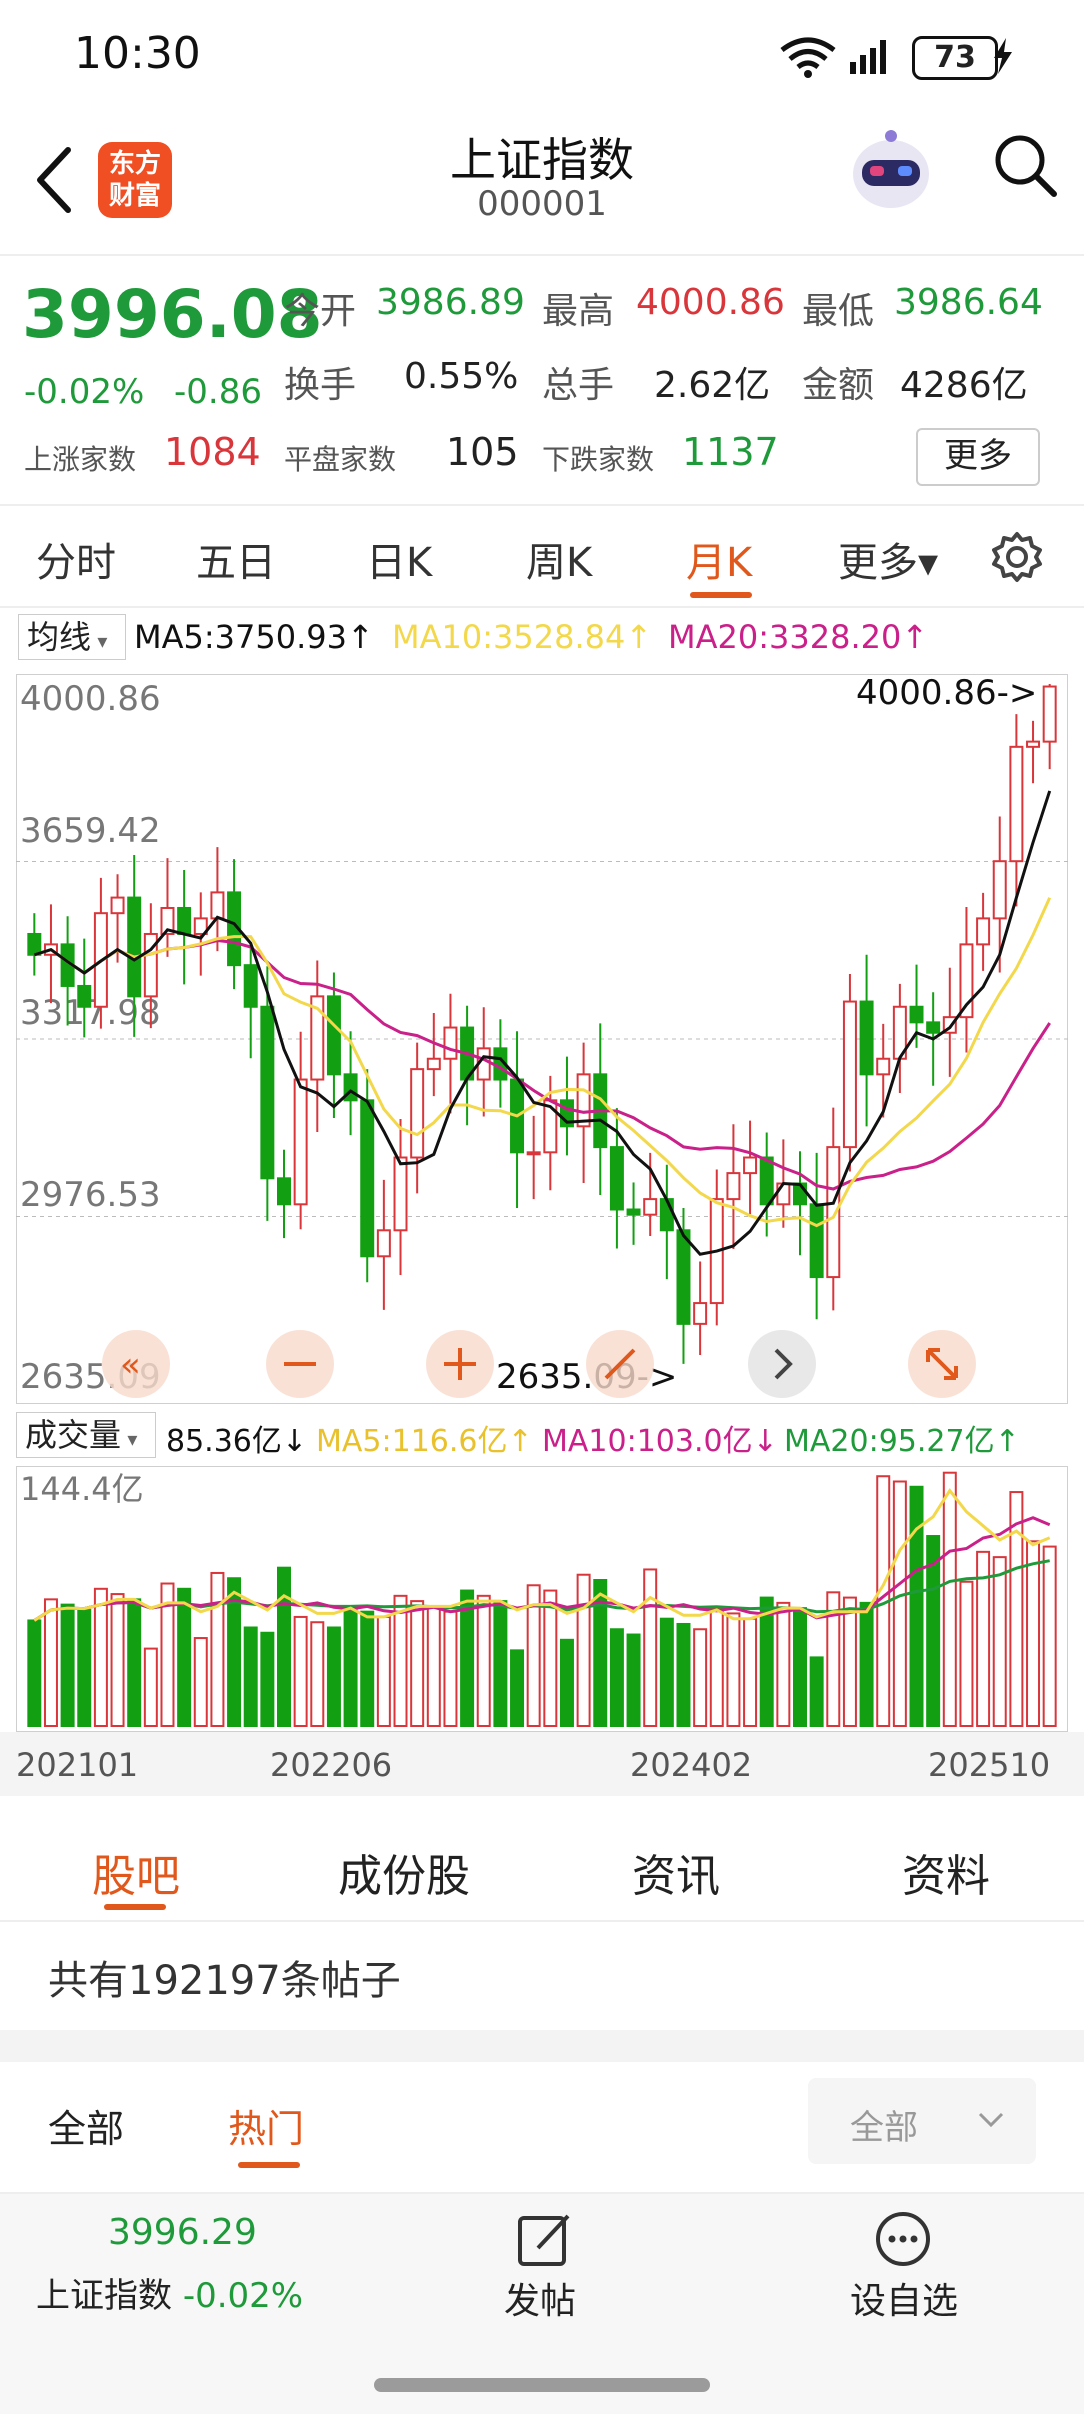 This screenshot has height=2414, width=1084. Describe the element at coordinates (978, 457) in the screenshot. I see `more-quote-button: 更多` at that location.